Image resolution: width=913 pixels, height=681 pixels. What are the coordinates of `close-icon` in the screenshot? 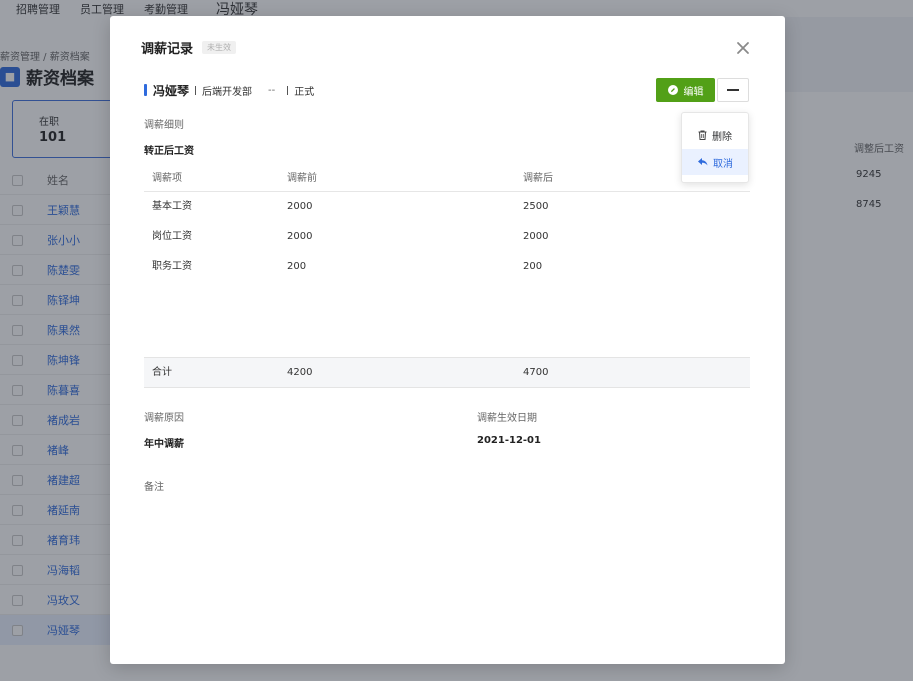 It's located at (743, 48).